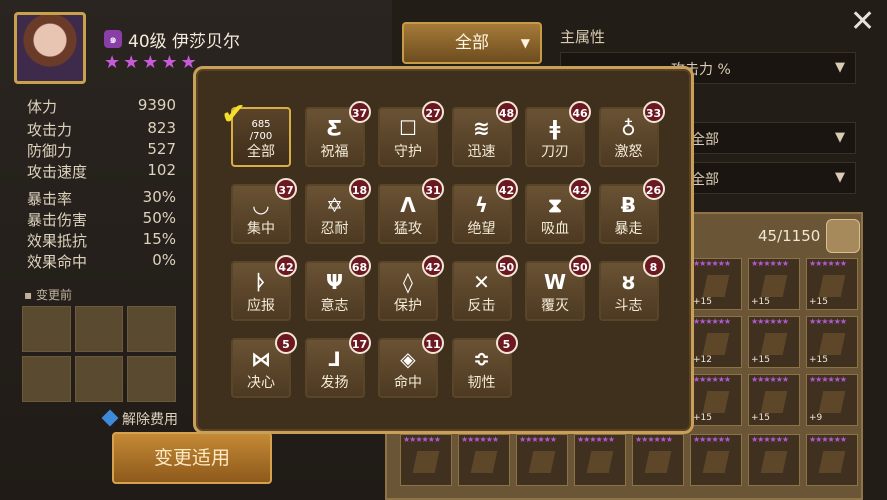  I want to click on rune-count-badge: 5, so click(506, 343).